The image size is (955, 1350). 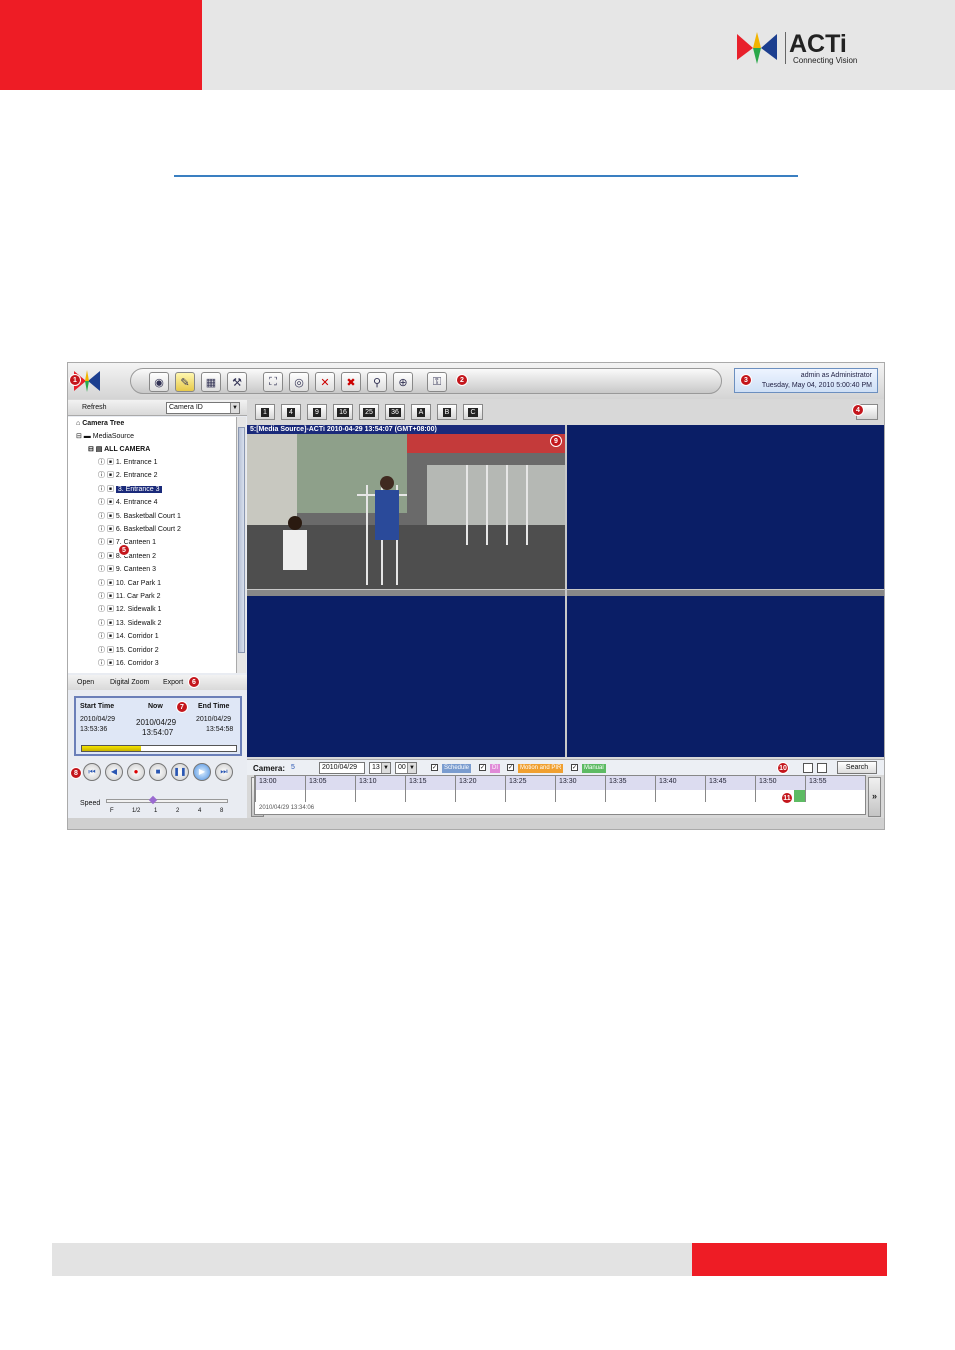 What do you see at coordinates (128, 651) in the screenshot?
I see `camera-item: ⓘ ▣ 15. Corridor 2` at bounding box center [128, 651].